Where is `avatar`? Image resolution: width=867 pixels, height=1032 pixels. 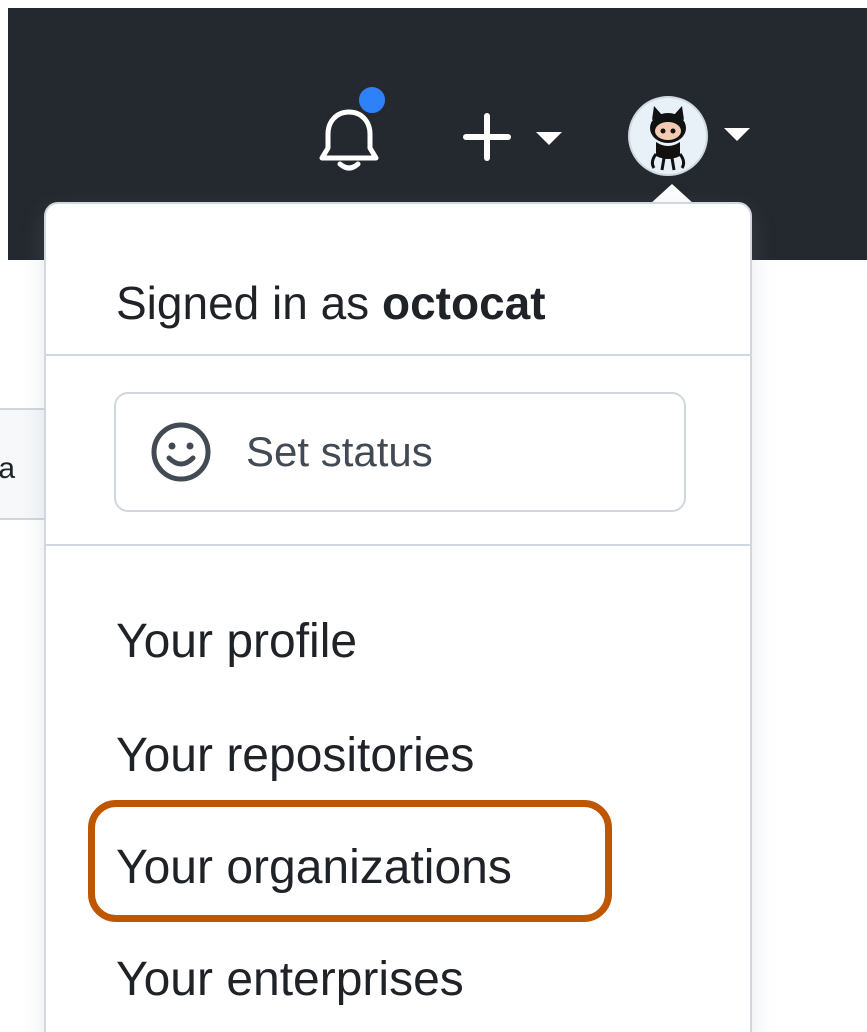
avatar is located at coordinates (668, 136).